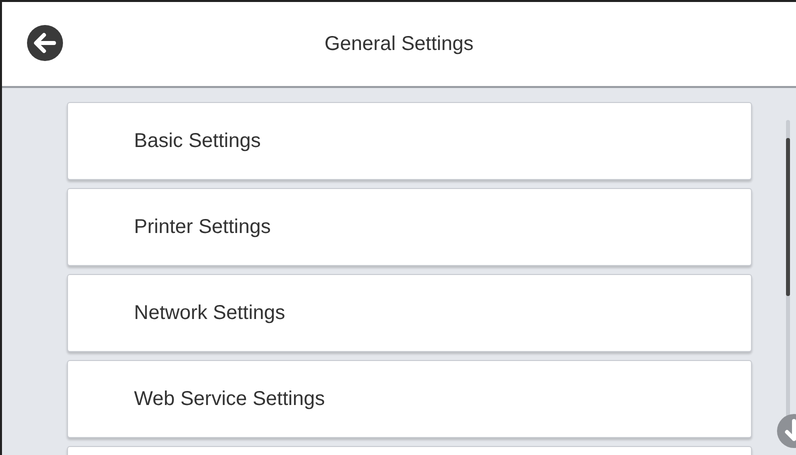  Describe the element at coordinates (399, 44) in the screenshot. I see `screen-title: General Settings` at that location.